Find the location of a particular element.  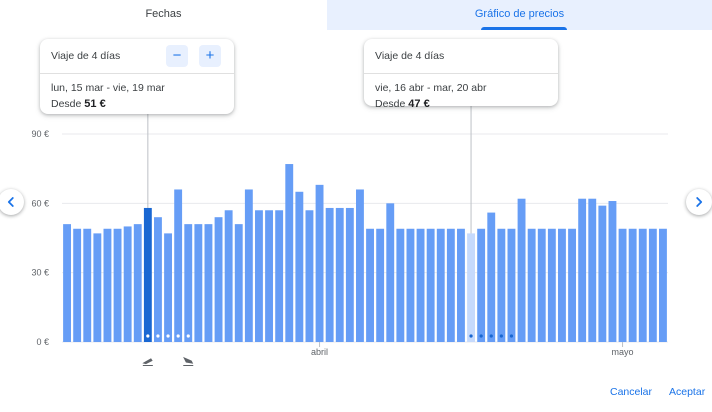

y-tick-label: 90 € is located at coordinates (40, 134).